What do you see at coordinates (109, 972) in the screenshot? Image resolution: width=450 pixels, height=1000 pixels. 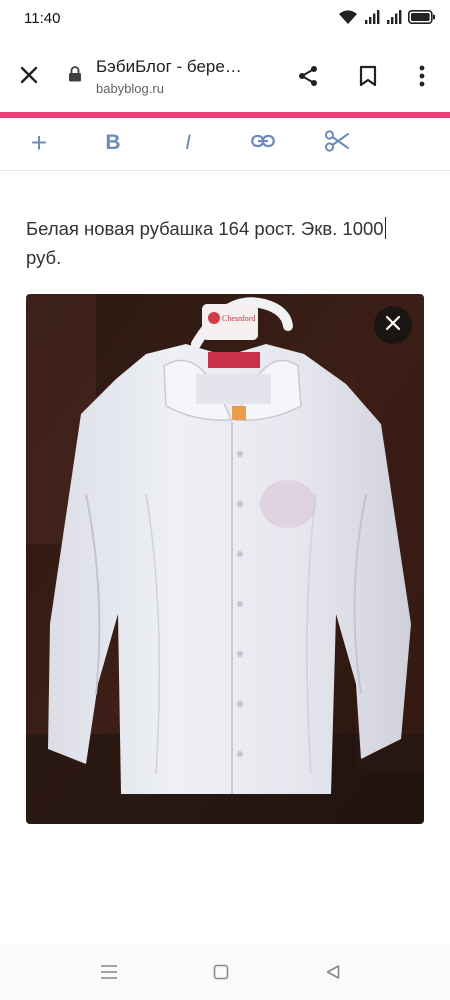 I see `menu-icon` at bounding box center [109, 972].